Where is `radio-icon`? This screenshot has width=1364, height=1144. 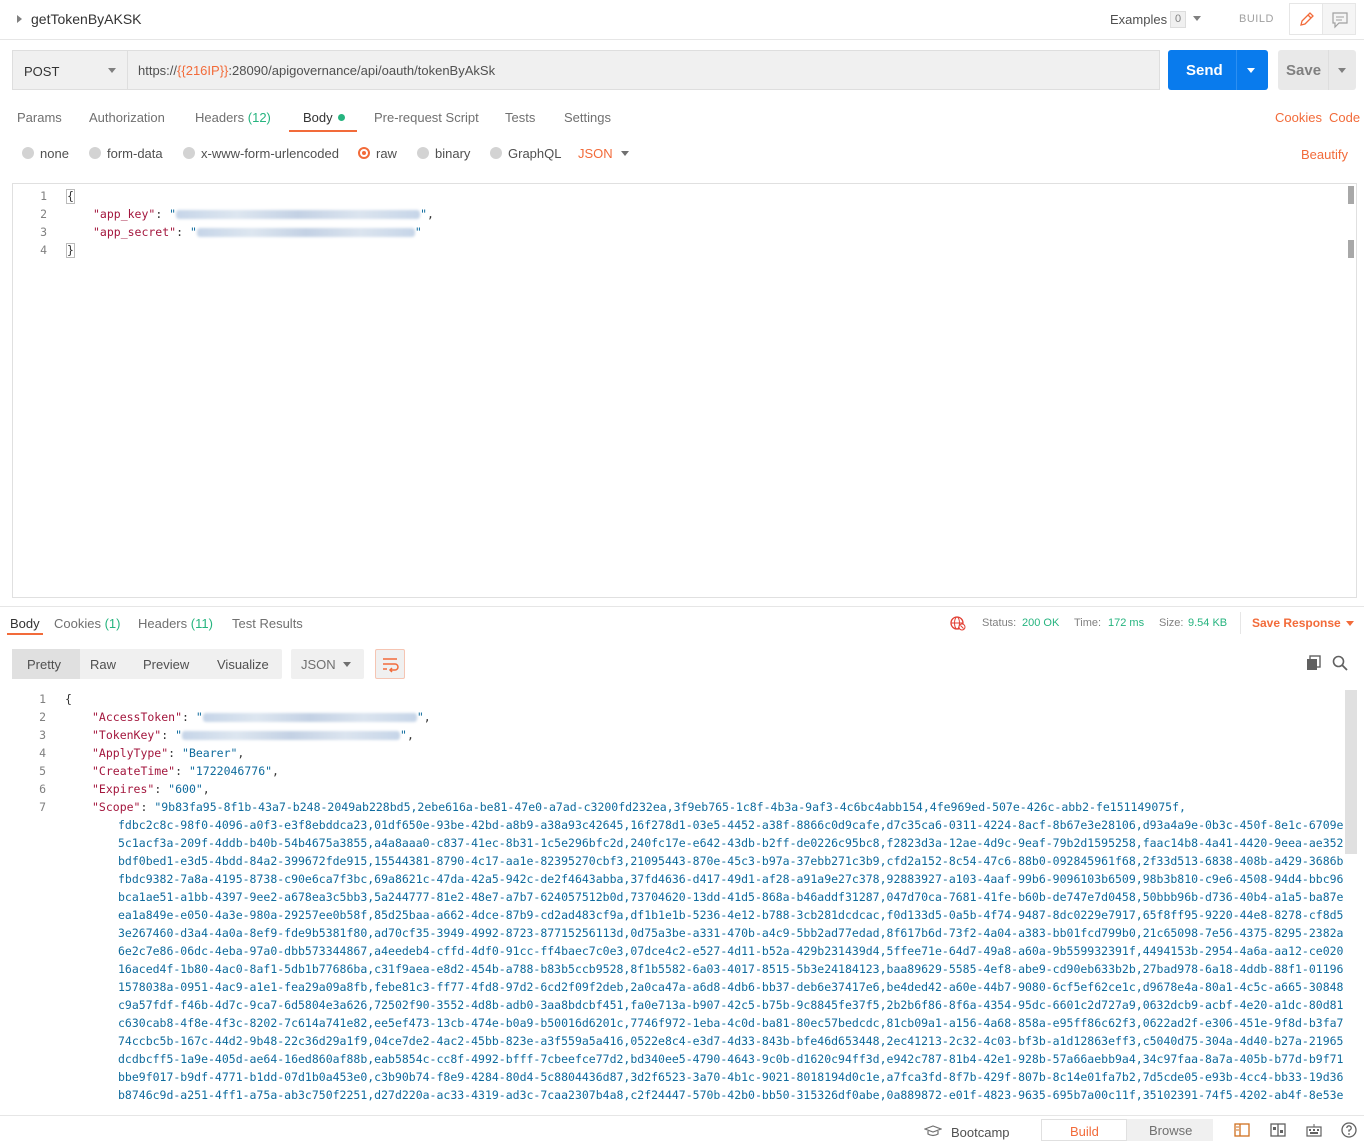
radio-icon is located at coordinates (28, 153).